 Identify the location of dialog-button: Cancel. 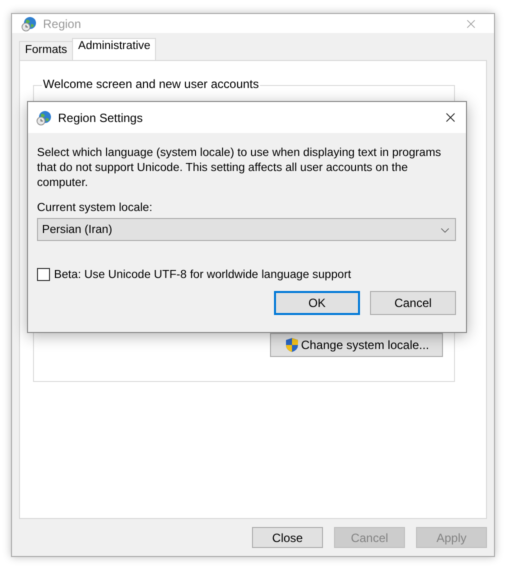
(413, 303).